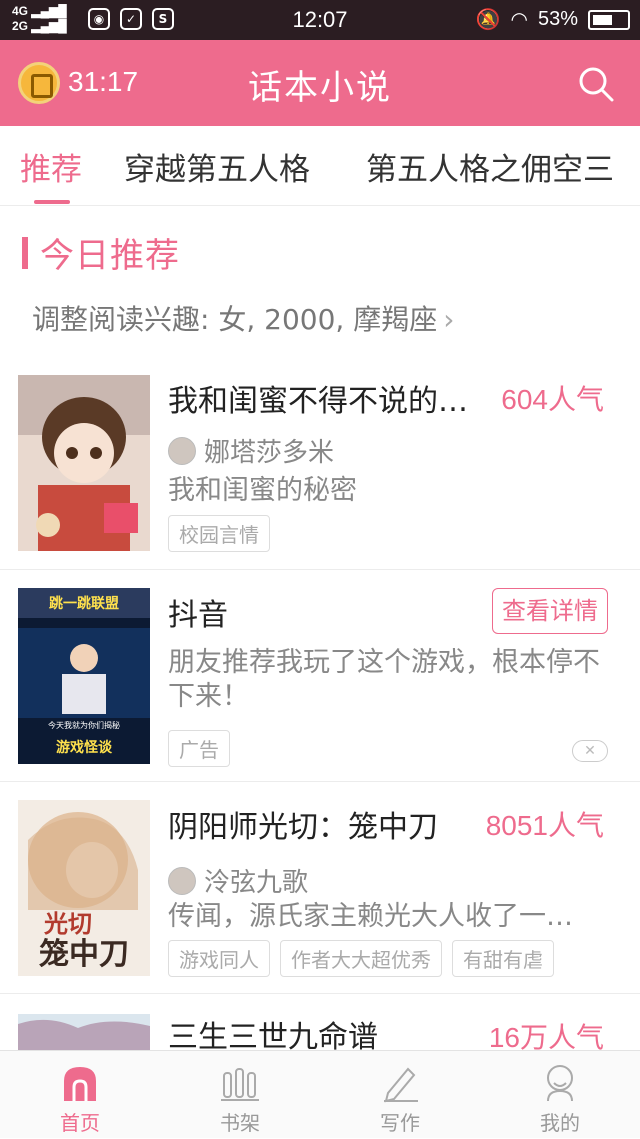 The height and width of the screenshot is (1139, 640). What do you see at coordinates (560, 1123) in the screenshot?
I see `nav-profile-label: 我的` at bounding box center [560, 1123].